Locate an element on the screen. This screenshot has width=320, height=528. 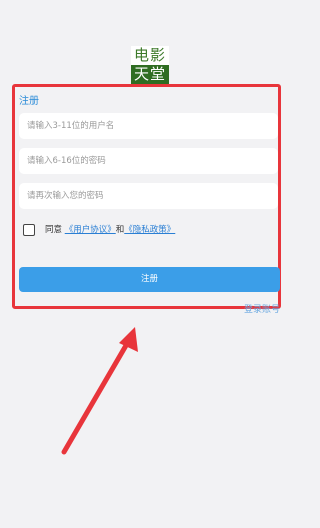
pointer-arrow is located at coordinates (99, 391).